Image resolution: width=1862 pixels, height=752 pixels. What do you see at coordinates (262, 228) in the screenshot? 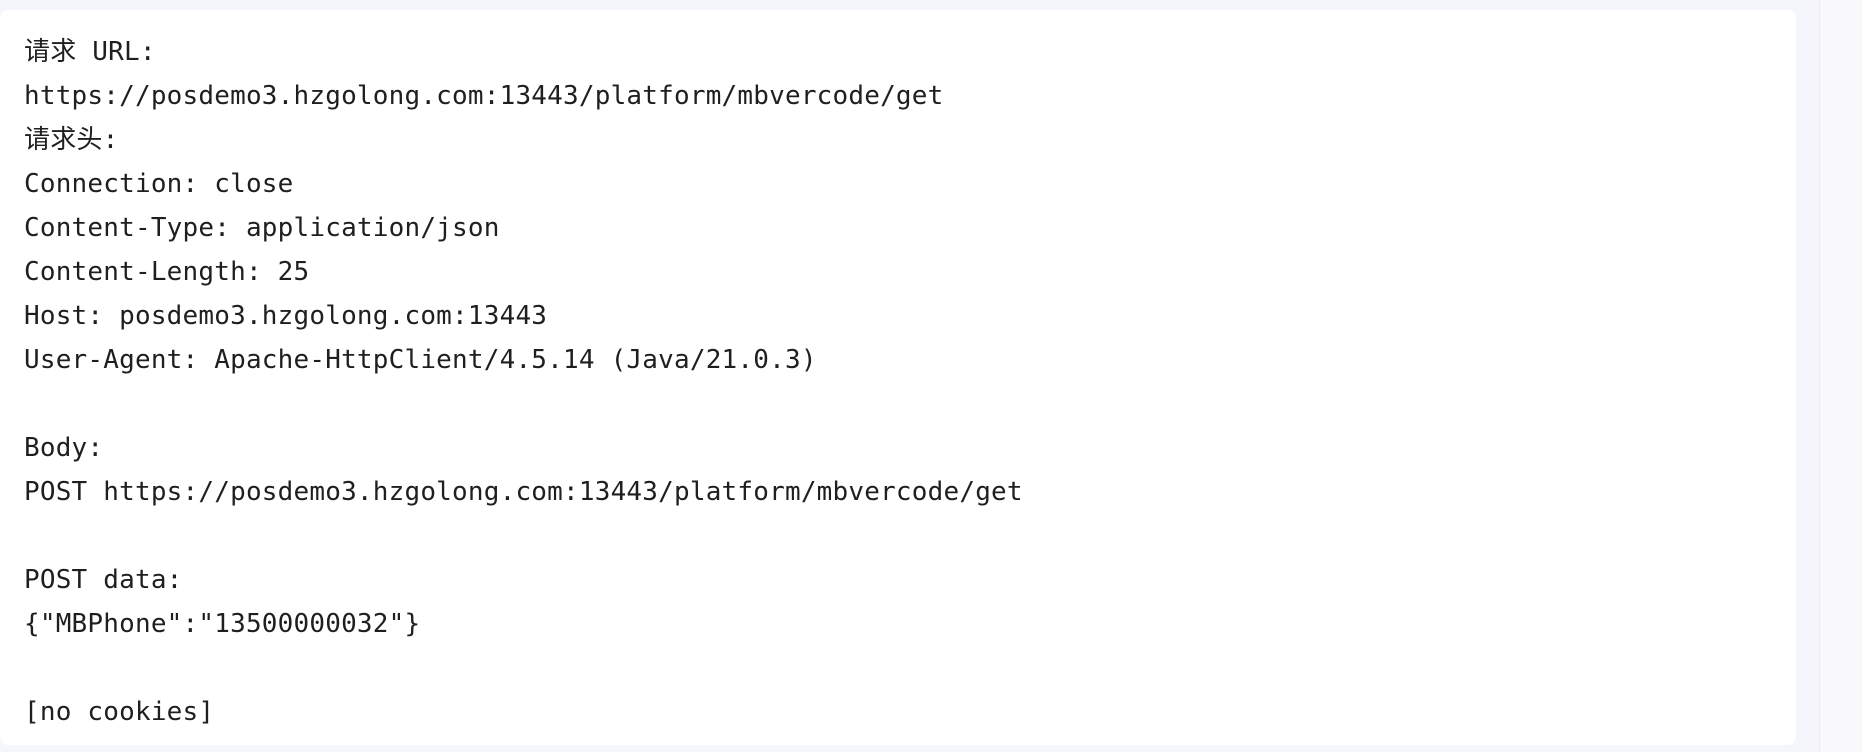
I see `header-line: Content-Type: application/json` at bounding box center [262, 228].